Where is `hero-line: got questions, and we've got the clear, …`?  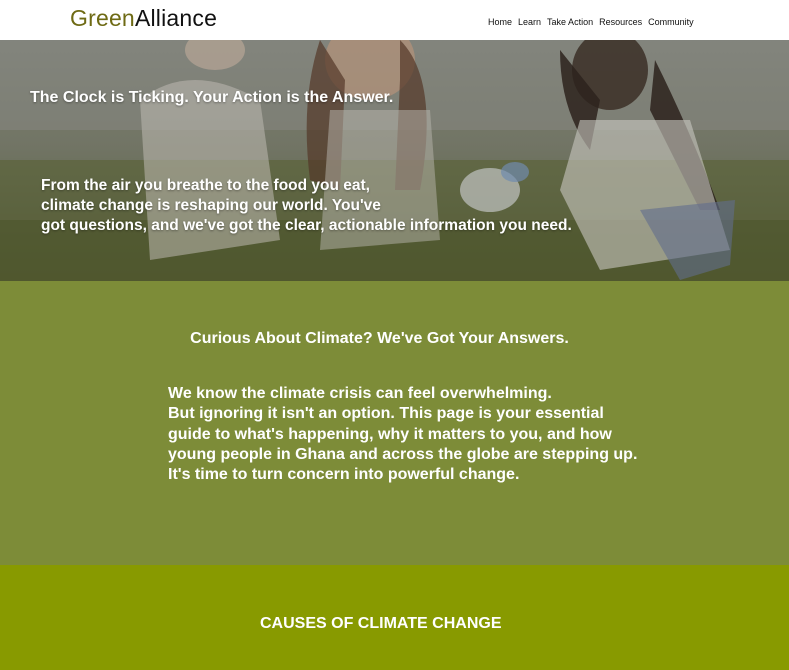
hero-line: got questions, and we've got the clear, … is located at coordinates (306, 225).